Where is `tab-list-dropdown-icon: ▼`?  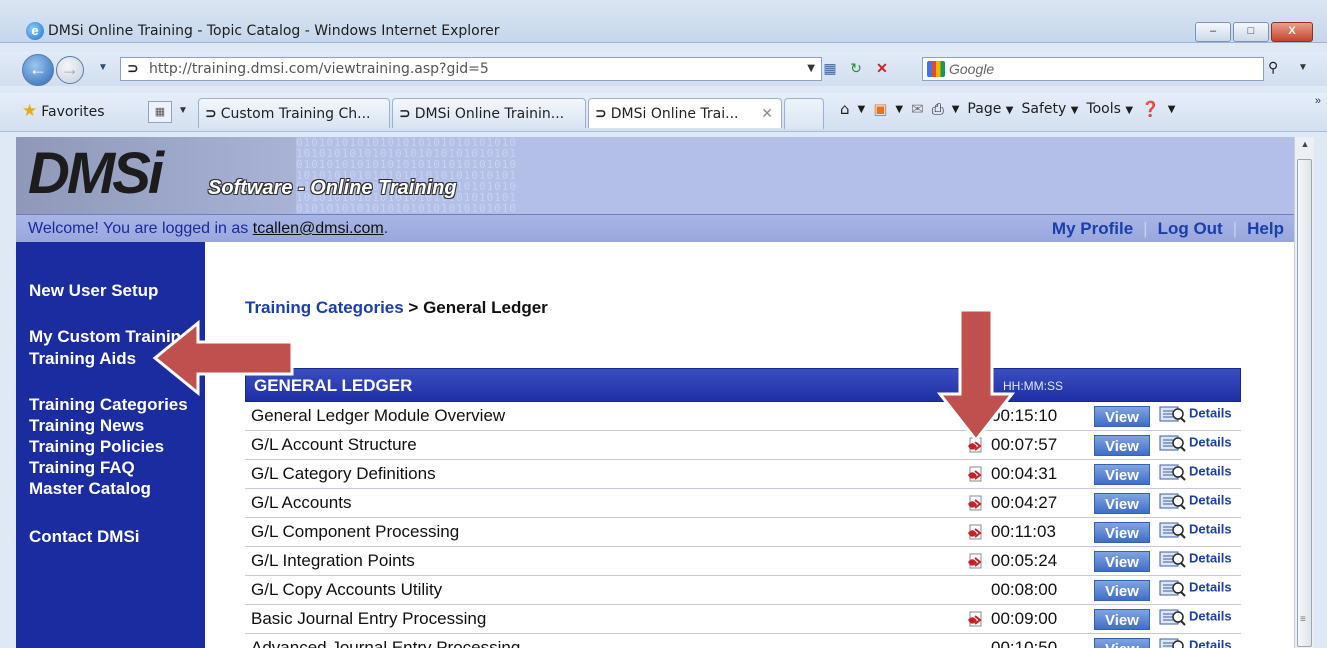 tab-list-dropdown-icon: ▼ is located at coordinates (183, 110).